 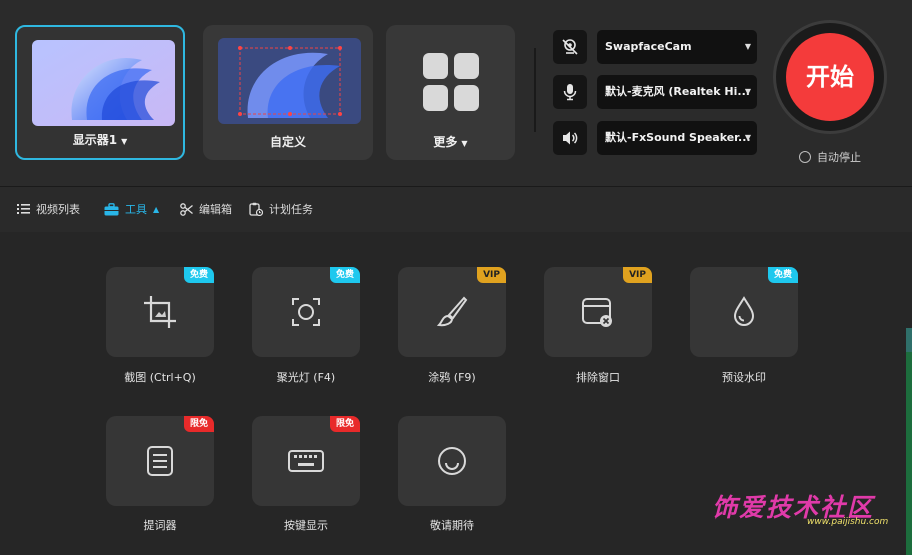 I want to click on camera-select: SwapfaceCam ▼, so click(x=677, y=47).